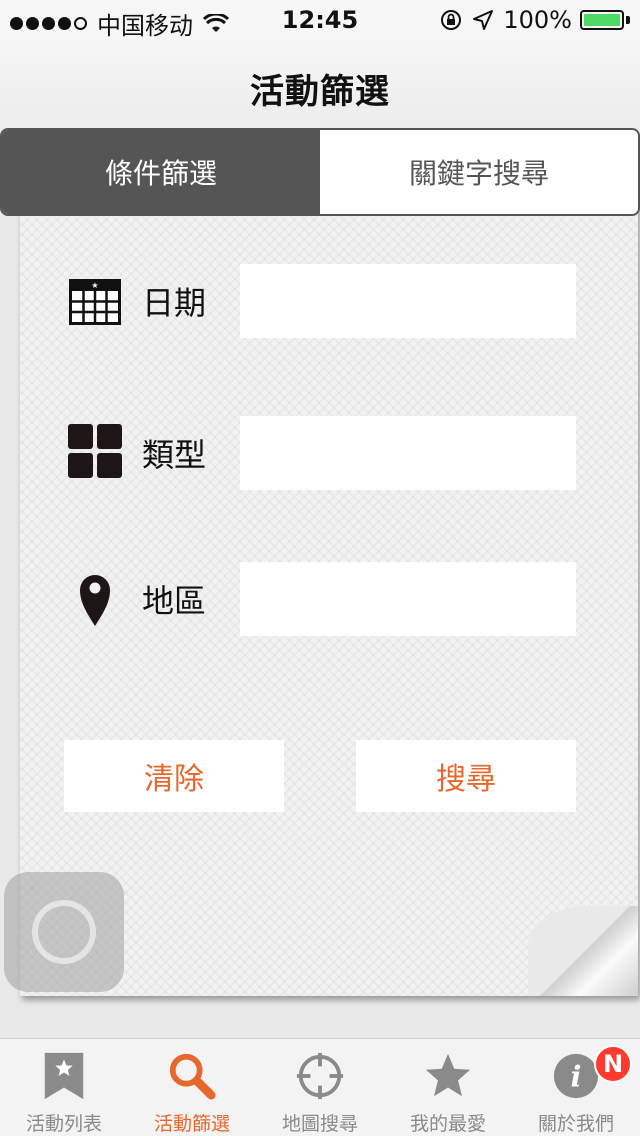 The height and width of the screenshot is (1136, 640). I want to click on assistive-touch-button, so click(64, 932).